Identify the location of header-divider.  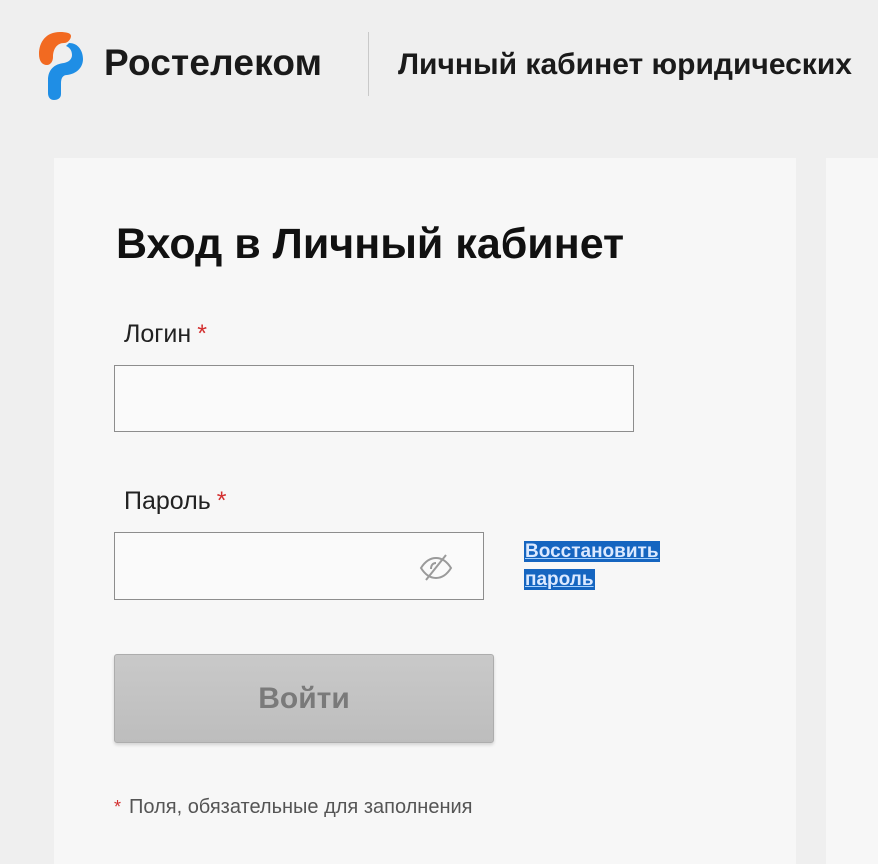
(368, 64).